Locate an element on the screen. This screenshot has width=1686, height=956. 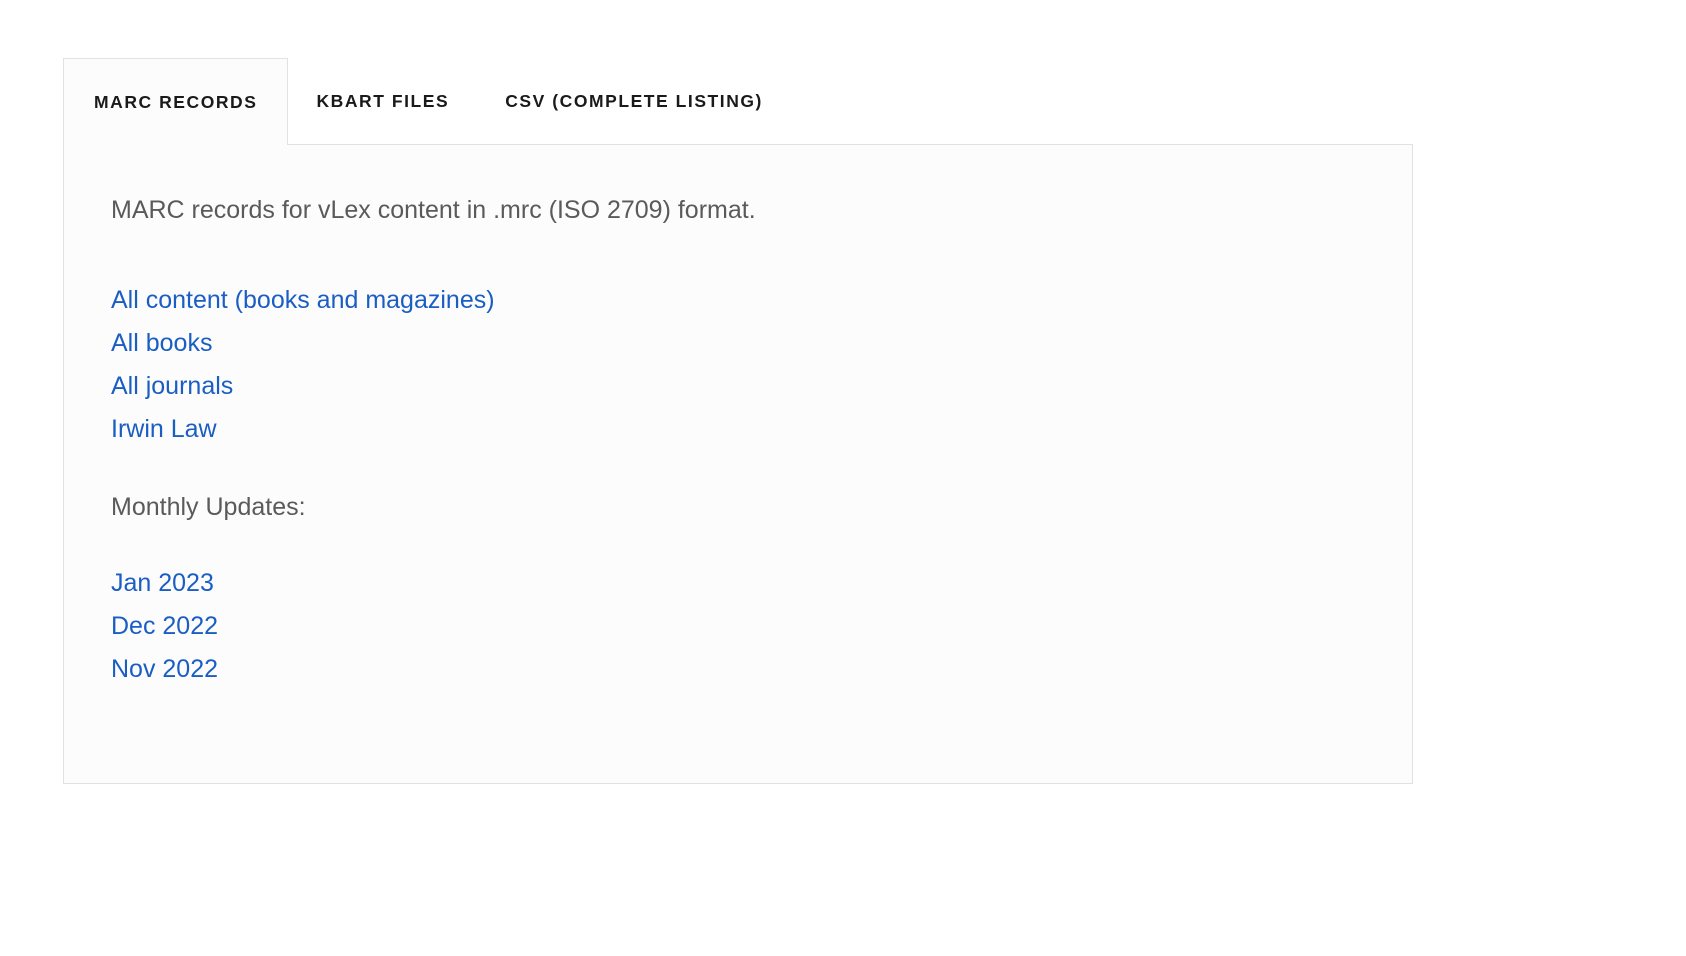
tab-label: KBART FILES is located at coordinates (383, 101).